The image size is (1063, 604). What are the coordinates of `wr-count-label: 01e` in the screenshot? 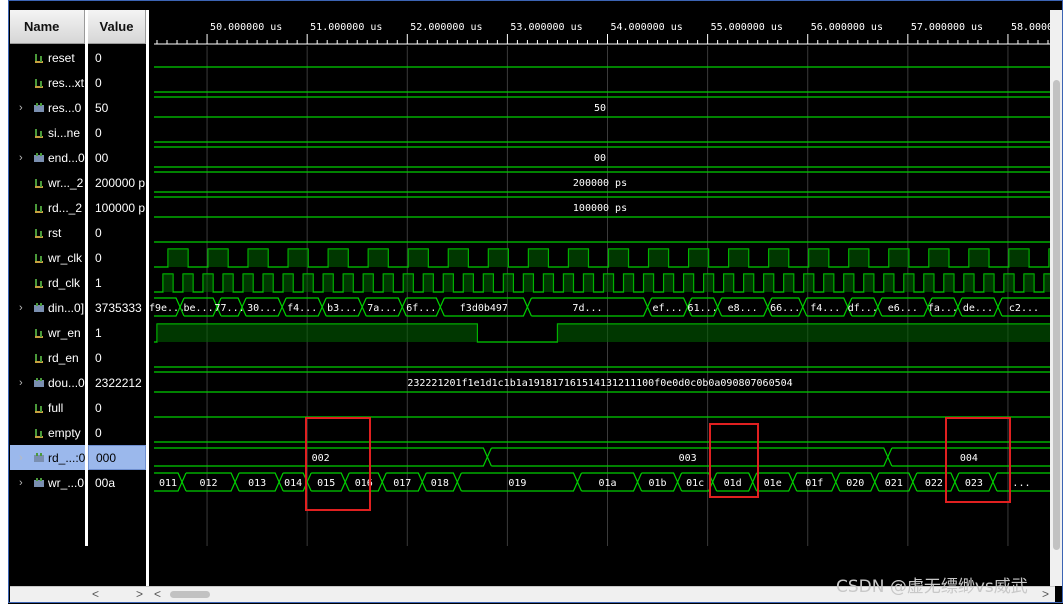 It's located at (773, 483).